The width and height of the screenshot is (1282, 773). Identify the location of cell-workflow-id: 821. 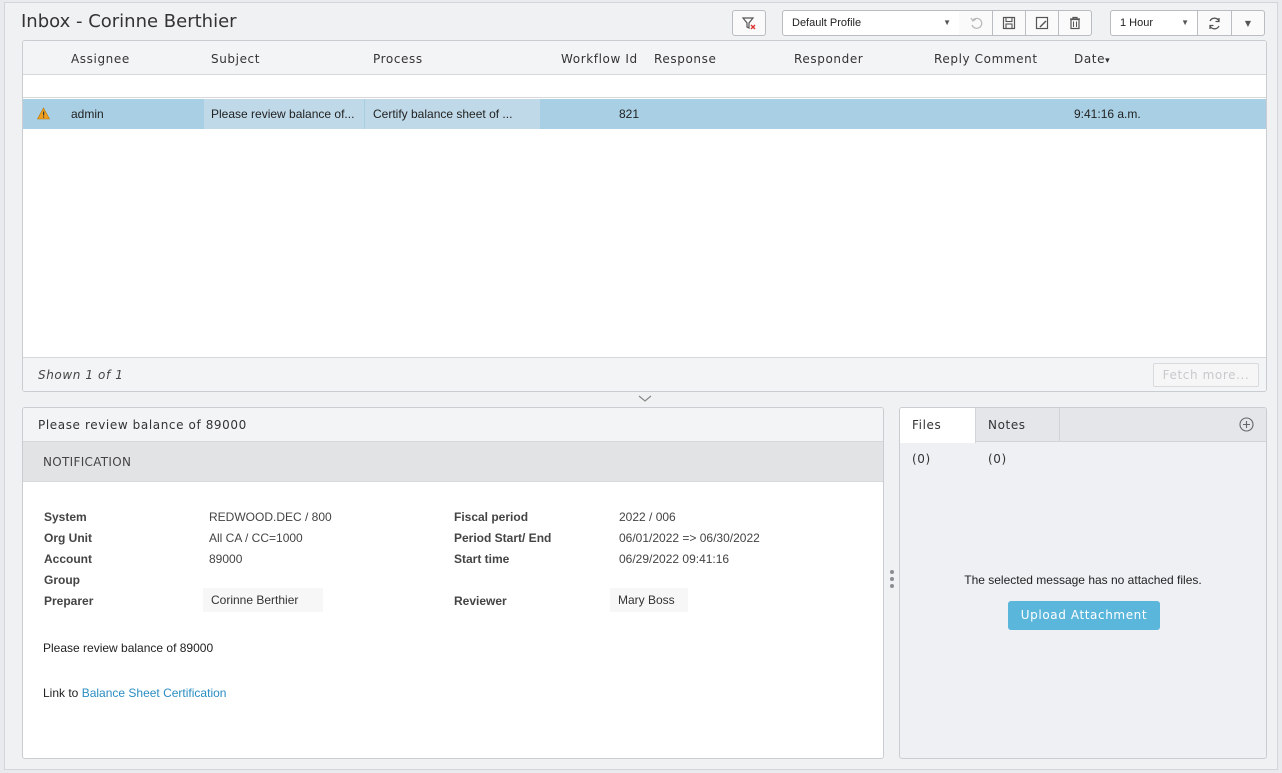
(628, 114).